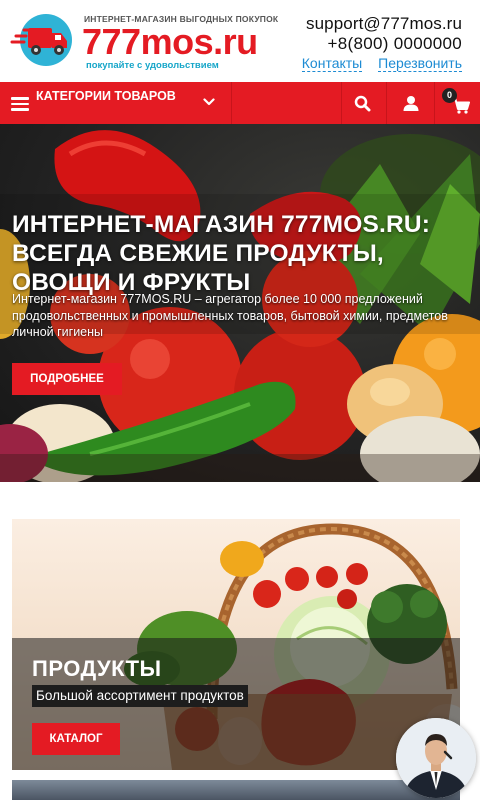  I want to click on user-icon, so click(410, 103).